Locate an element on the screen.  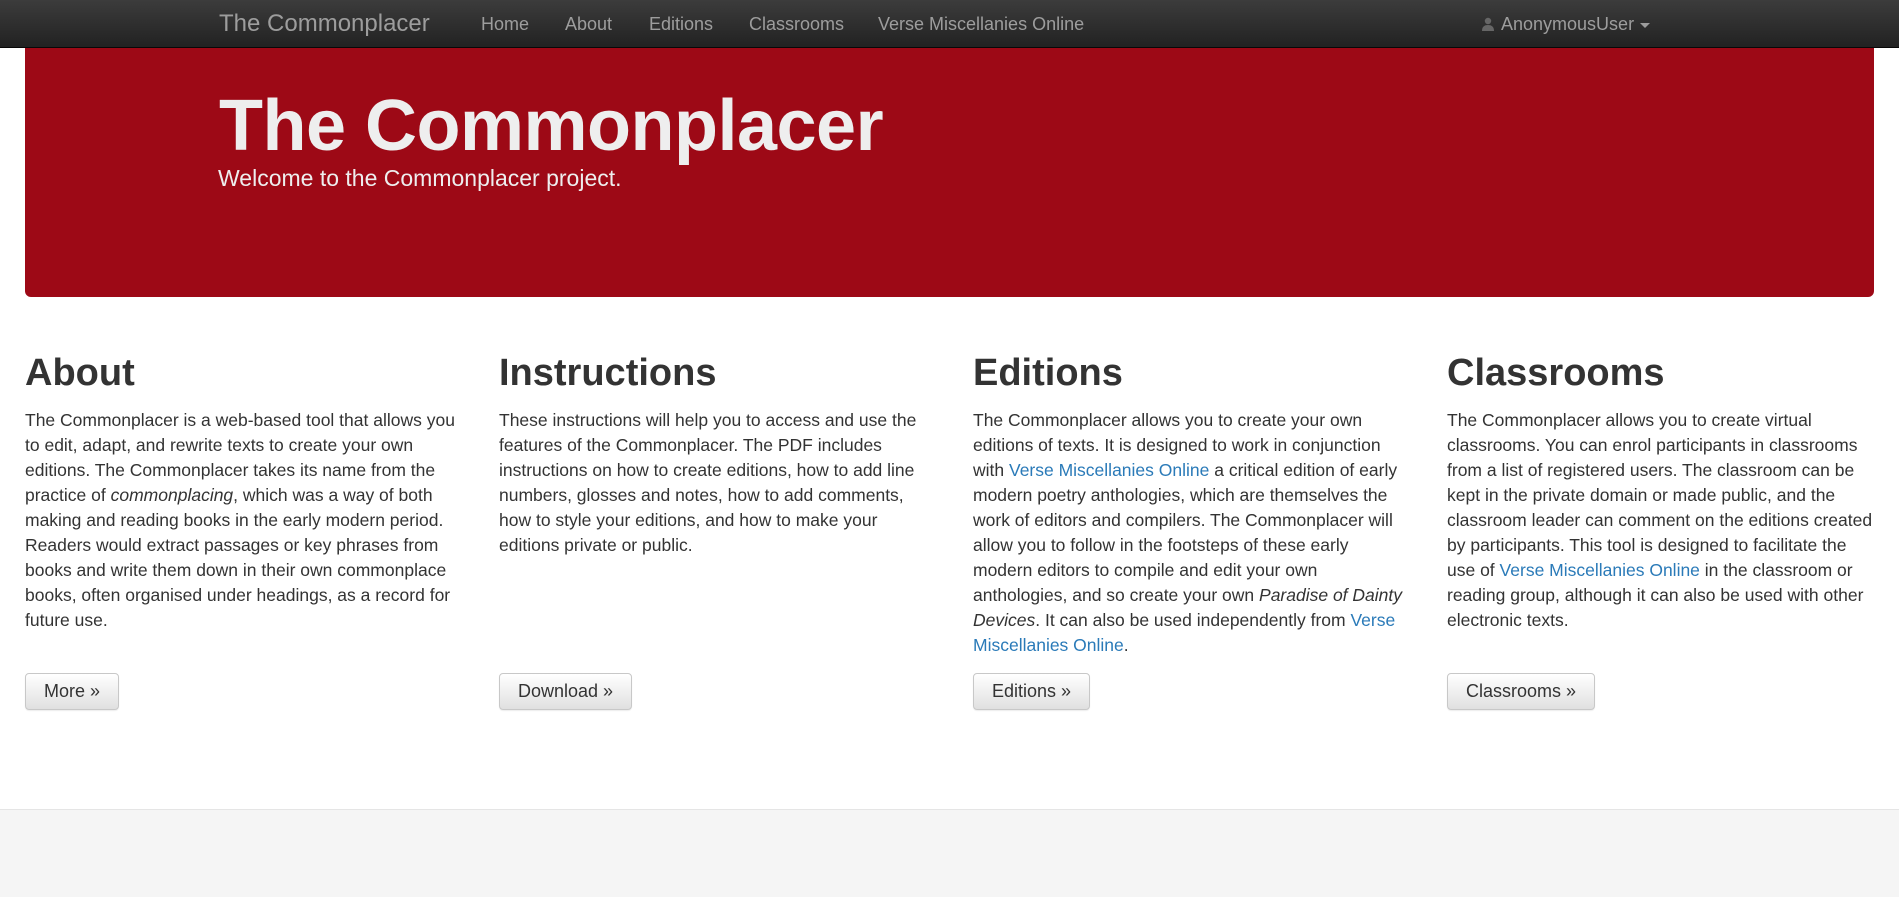
nav-link-verse-miscellanies-online: Verse Miscellanies Online is located at coordinates (981, 24).